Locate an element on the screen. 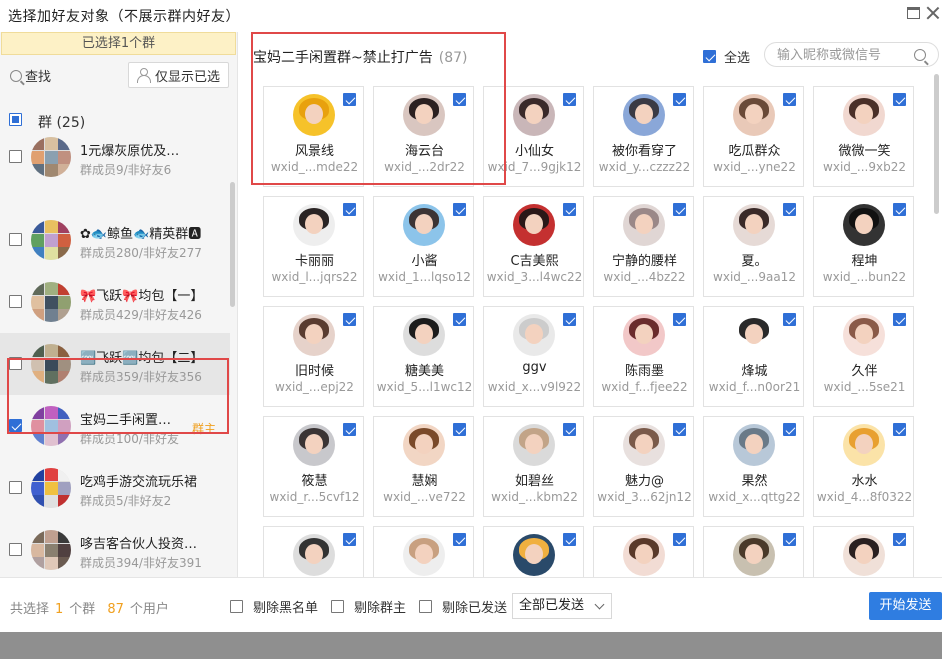  group-row: 宝妈二手闲置… 群成员100/非好友 群主 is located at coordinates (115, 426).